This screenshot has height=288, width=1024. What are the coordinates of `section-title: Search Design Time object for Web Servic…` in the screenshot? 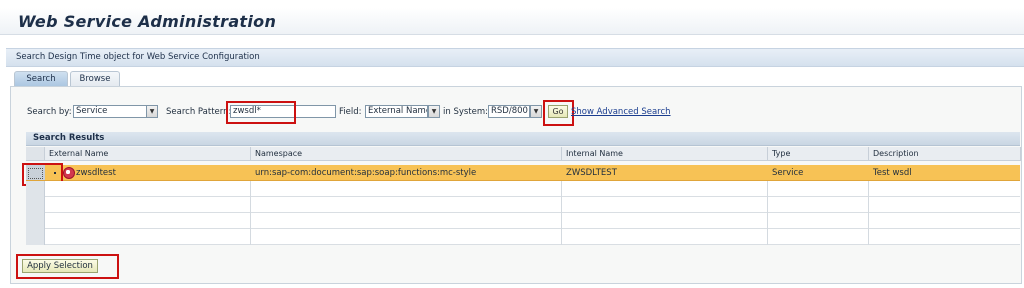 It's located at (138, 57).